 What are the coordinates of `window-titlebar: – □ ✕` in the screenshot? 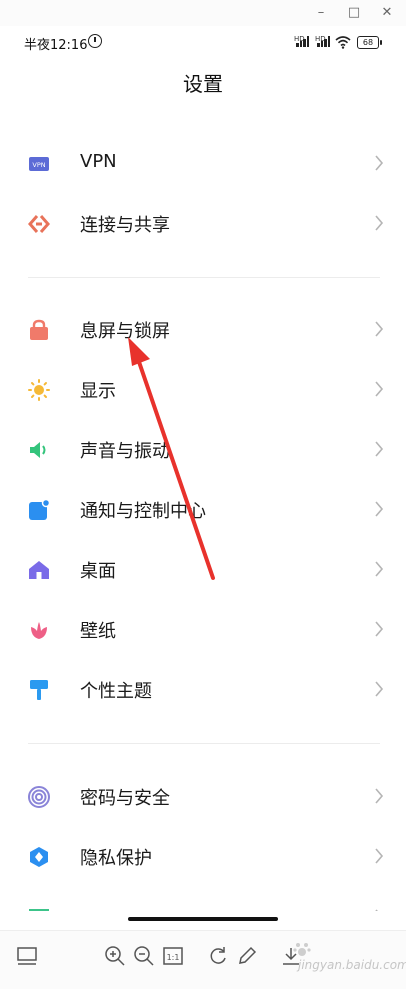 It's located at (203, 13).